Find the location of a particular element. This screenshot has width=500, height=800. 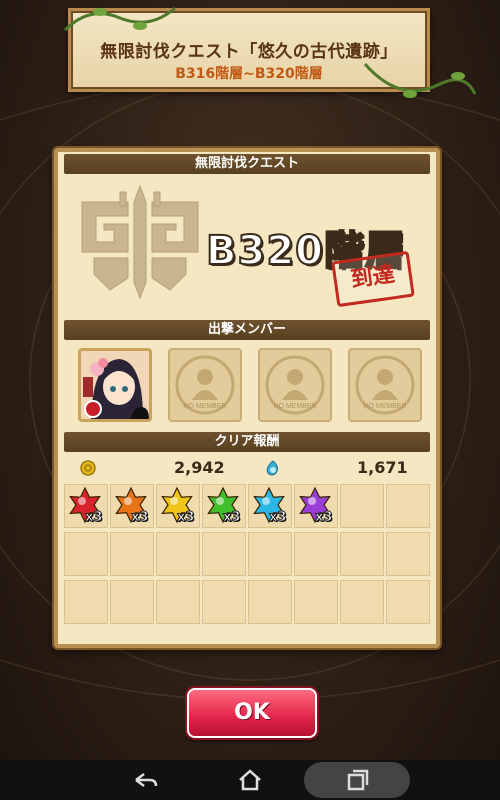

reward-items-grid: x3 x3 x3 x3 x3 x3 is located at coordinates (247, 555).